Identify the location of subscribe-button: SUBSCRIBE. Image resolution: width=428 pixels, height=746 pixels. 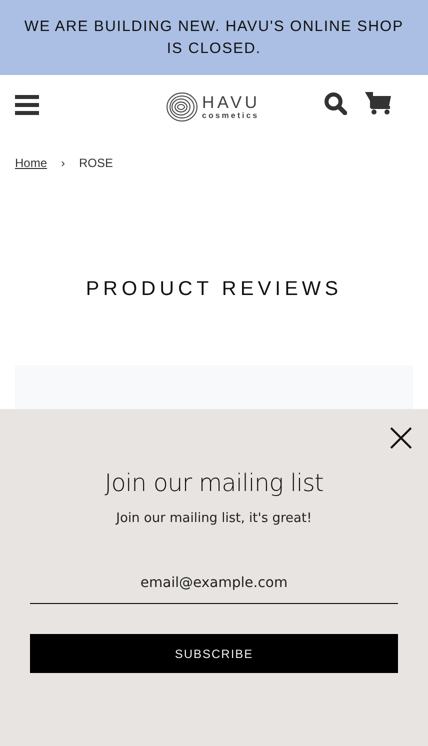
(214, 653).